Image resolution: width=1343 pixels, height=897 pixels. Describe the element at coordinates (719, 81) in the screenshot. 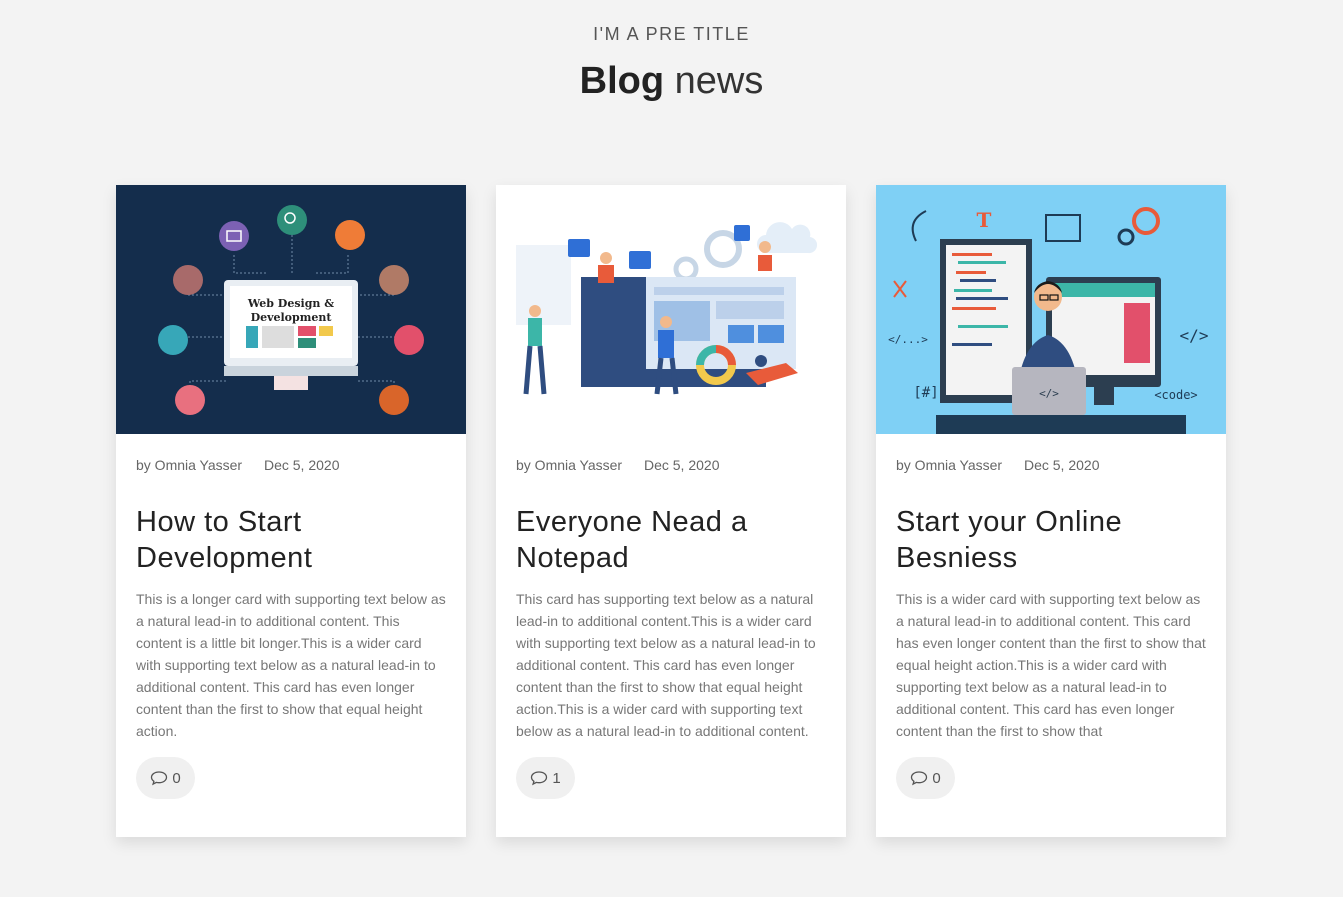

I see `title-light: news` at that location.